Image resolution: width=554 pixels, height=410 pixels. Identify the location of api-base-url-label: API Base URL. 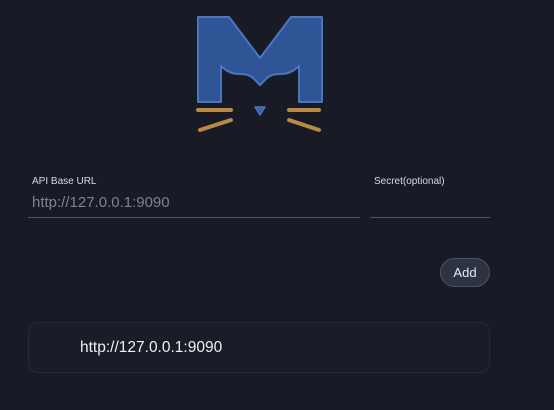
(64, 181).